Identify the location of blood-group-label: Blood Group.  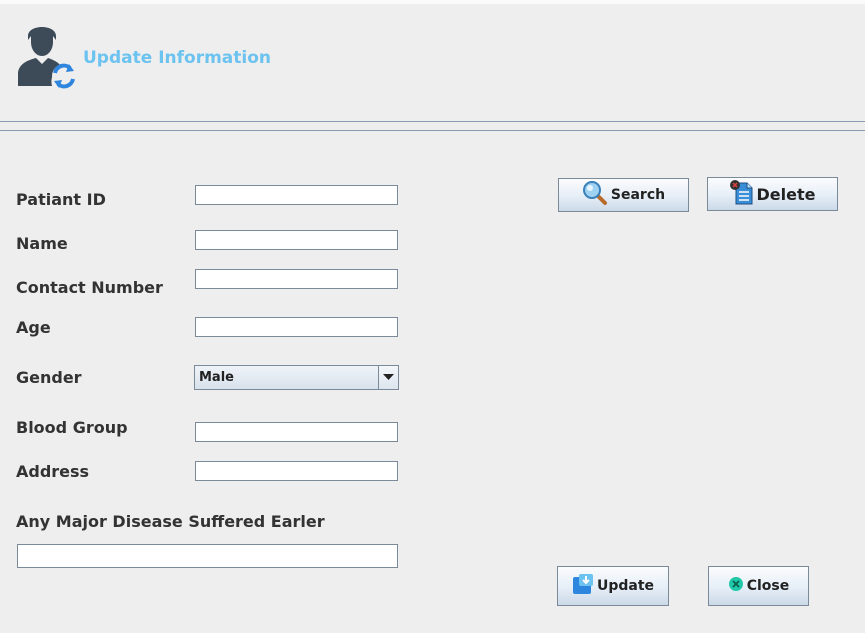
(72, 427).